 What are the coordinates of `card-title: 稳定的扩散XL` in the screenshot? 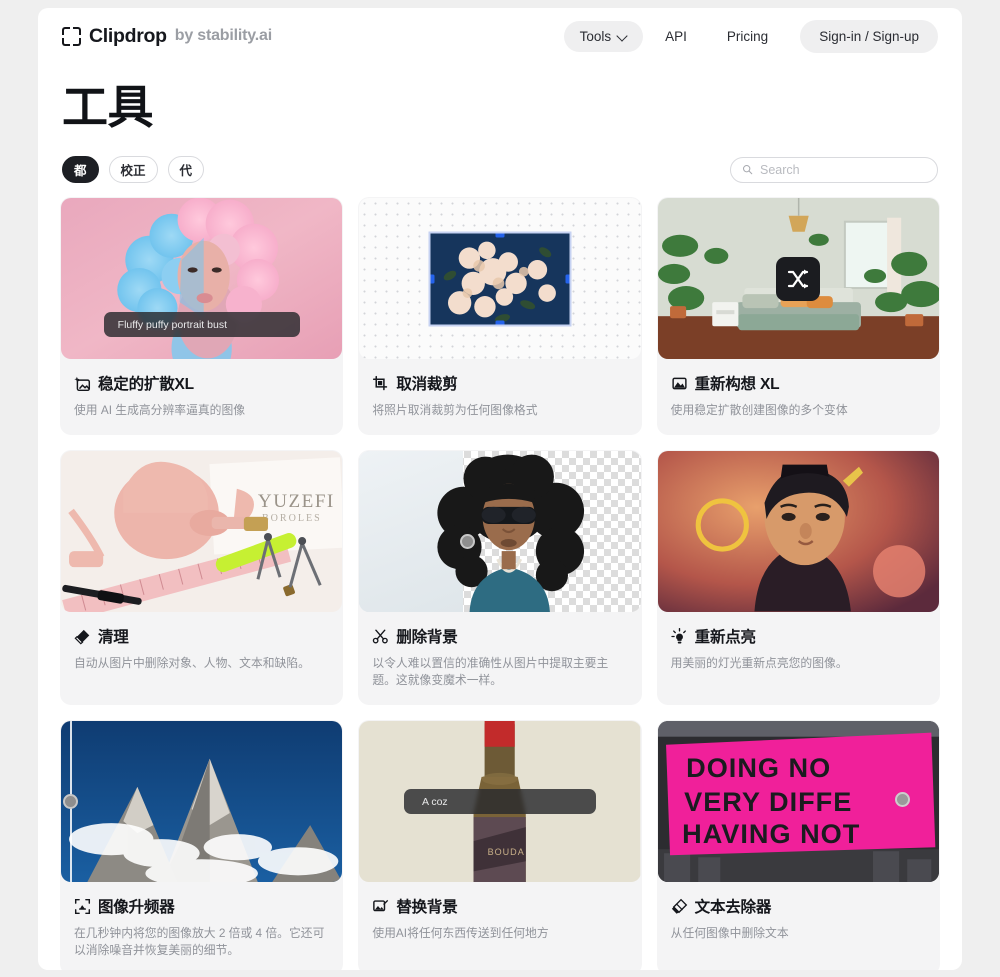 It's located at (146, 384).